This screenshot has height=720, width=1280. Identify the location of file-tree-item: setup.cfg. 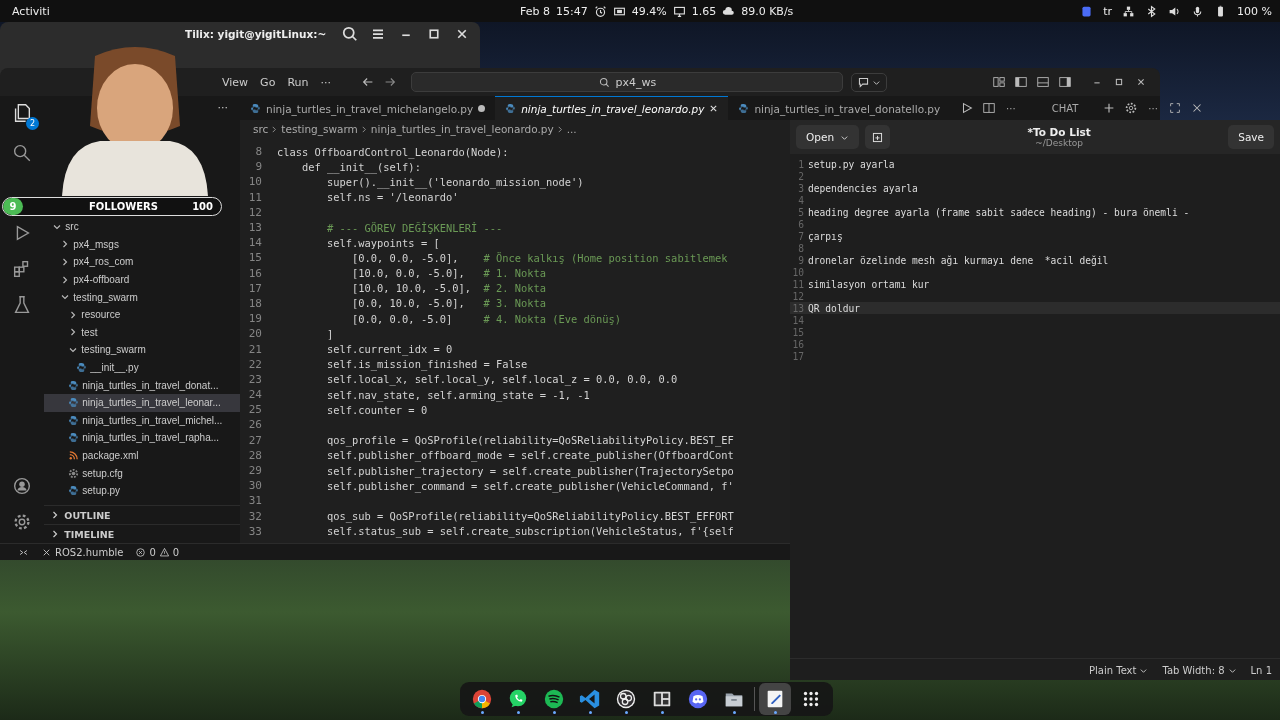
(142, 473).